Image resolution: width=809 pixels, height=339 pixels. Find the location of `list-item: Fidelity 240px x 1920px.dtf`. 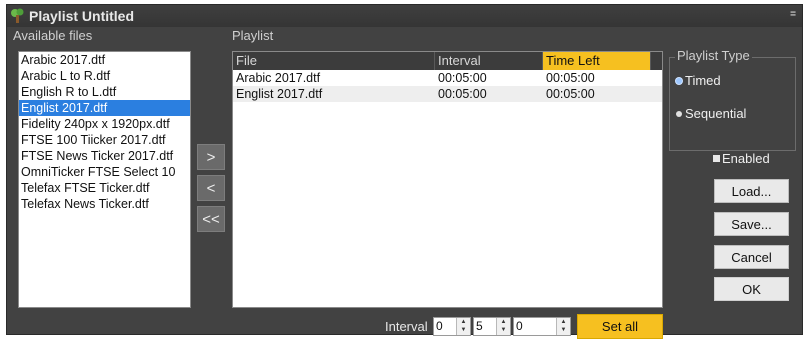

list-item: Fidelity 240px x 1920px.dtf is located at coordinates (104, 124).